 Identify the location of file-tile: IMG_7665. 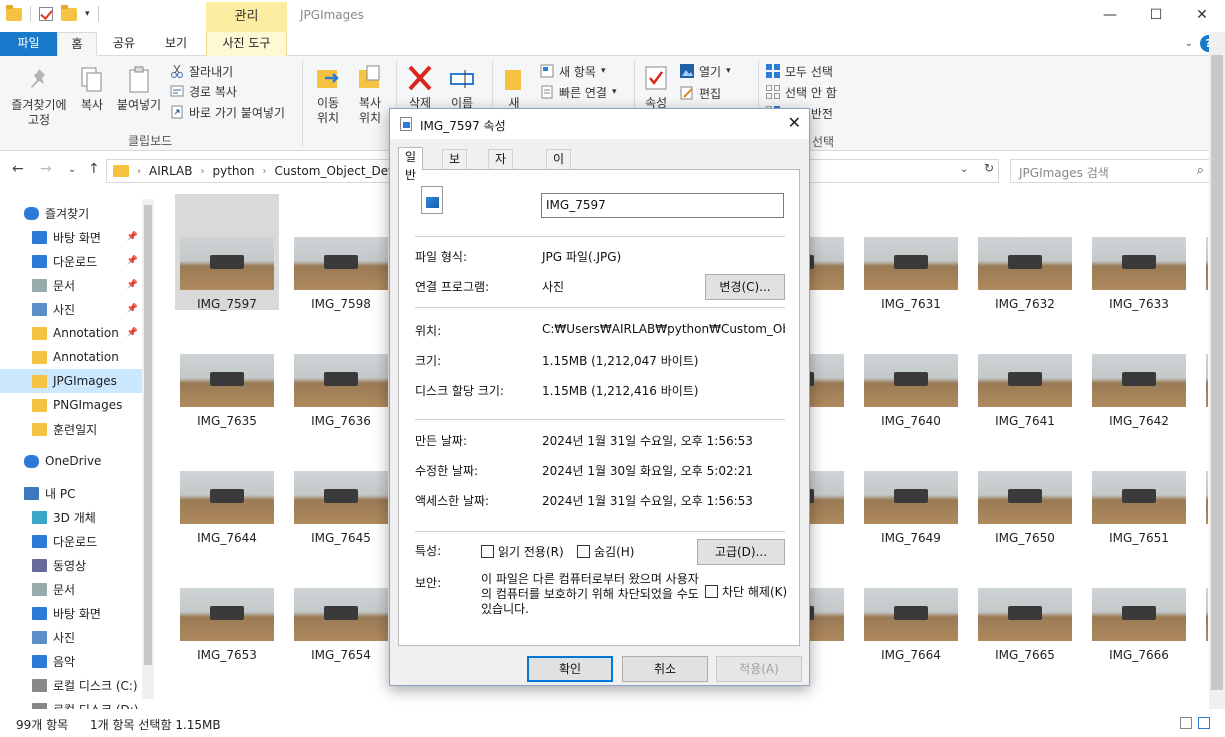
(1025, 603).